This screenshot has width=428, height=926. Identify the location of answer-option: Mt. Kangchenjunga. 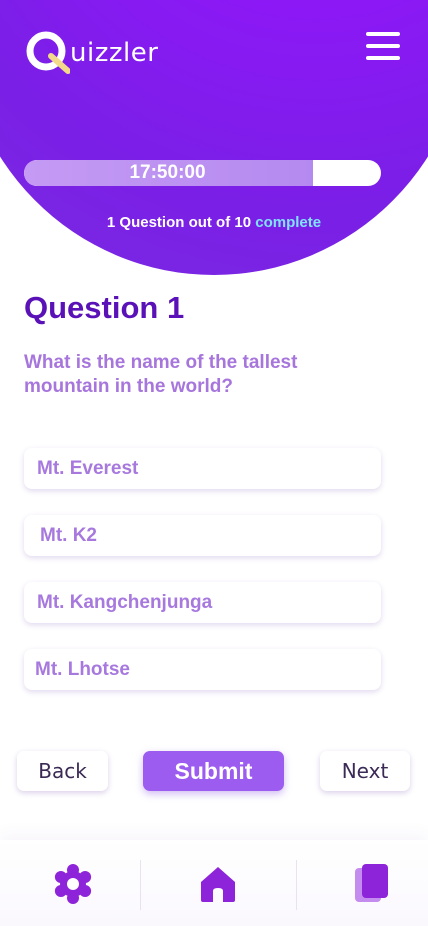
(202, 602).